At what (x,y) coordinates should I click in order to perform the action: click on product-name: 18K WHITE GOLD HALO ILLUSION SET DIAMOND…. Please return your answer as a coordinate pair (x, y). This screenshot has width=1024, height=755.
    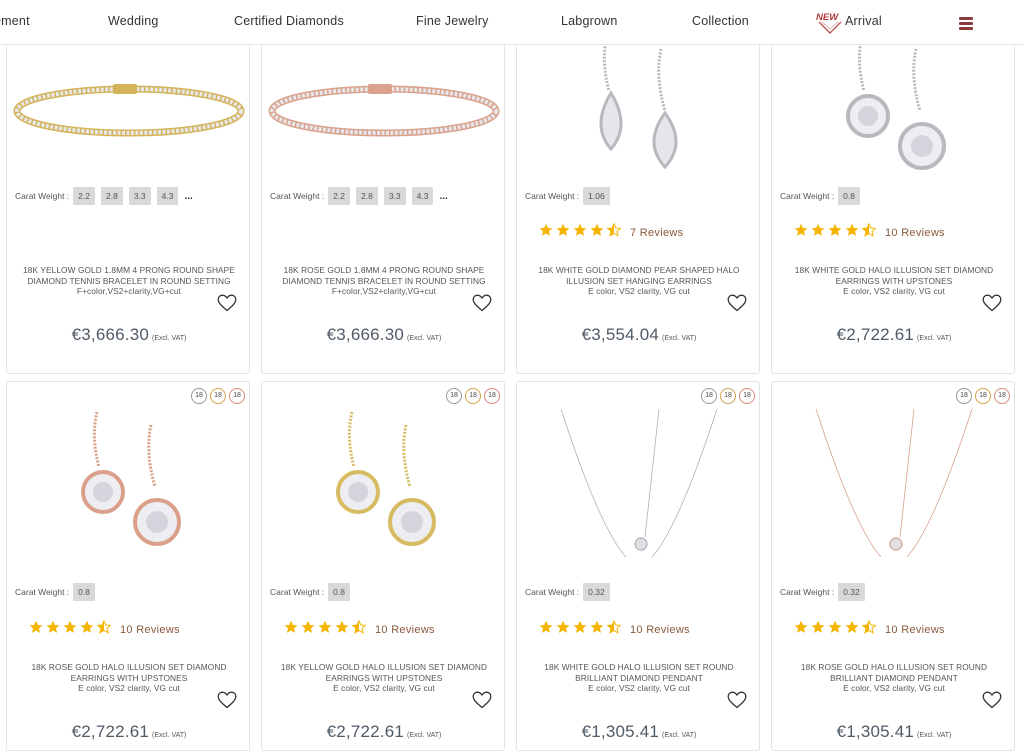
    Looking at the image, I should click on (894, 275).